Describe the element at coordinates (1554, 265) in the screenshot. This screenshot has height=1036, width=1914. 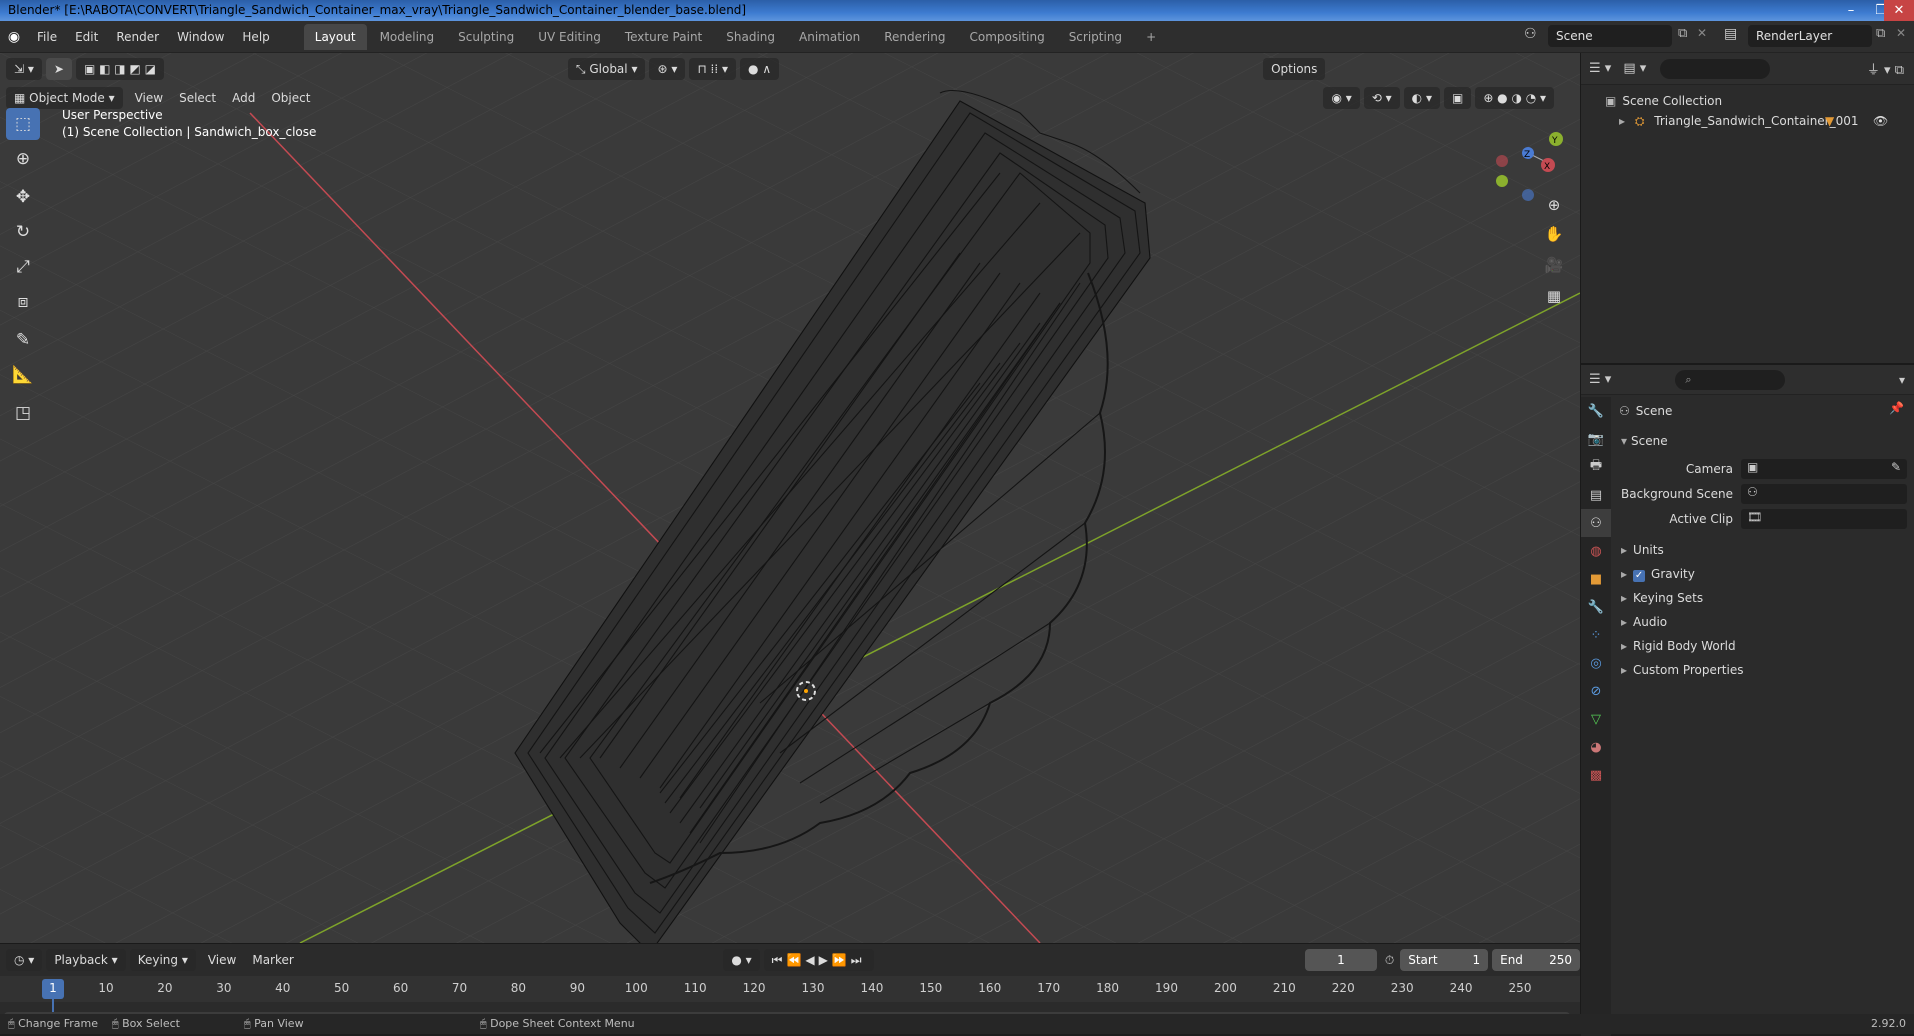
I see `camera-view-icon: 🎥` at that location.